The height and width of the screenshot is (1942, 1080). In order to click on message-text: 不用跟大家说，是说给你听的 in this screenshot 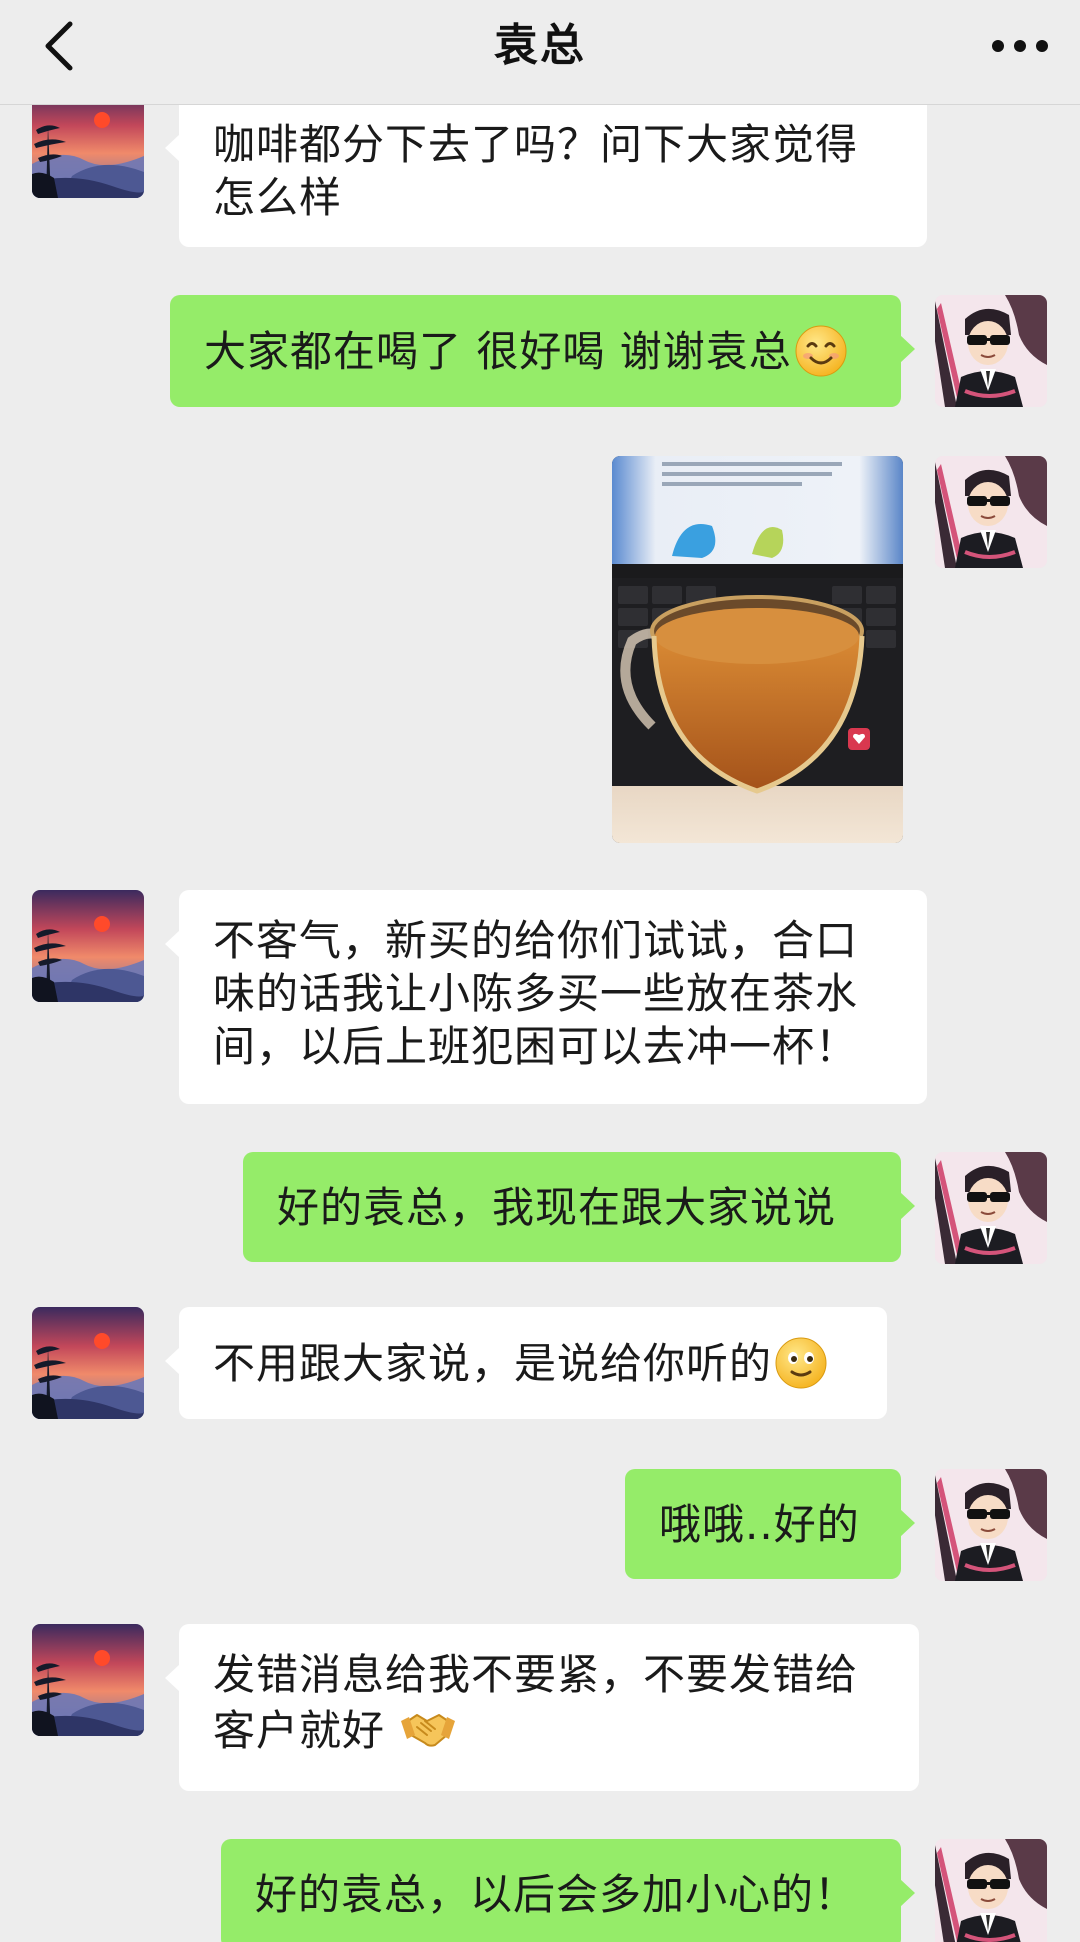, I will do `click(493, 1363)`.